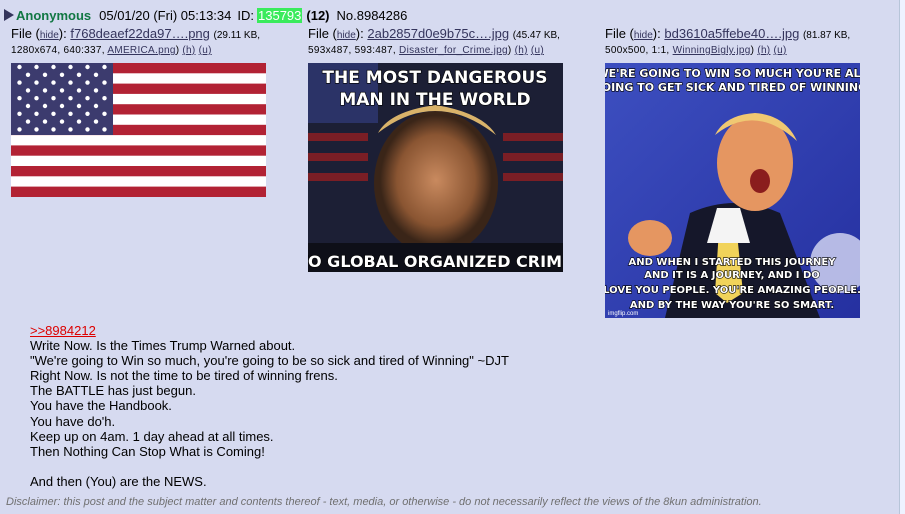 The height and width of the screenshot is (514, 905). Describe the element at coordinates (536, 35) in the screenshot. I see `file-meta: (45.47 KB,` at that location.